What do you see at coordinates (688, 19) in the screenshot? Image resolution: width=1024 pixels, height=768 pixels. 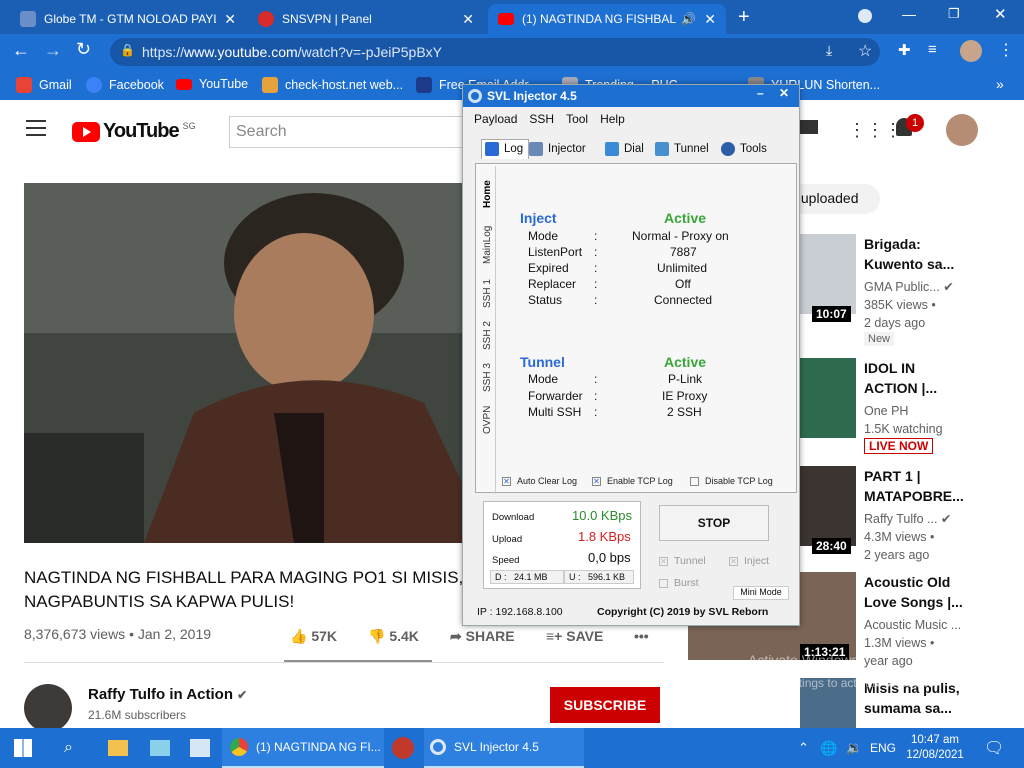 I see `speaker-icon: 🔊` at bounding box center [688, 19].